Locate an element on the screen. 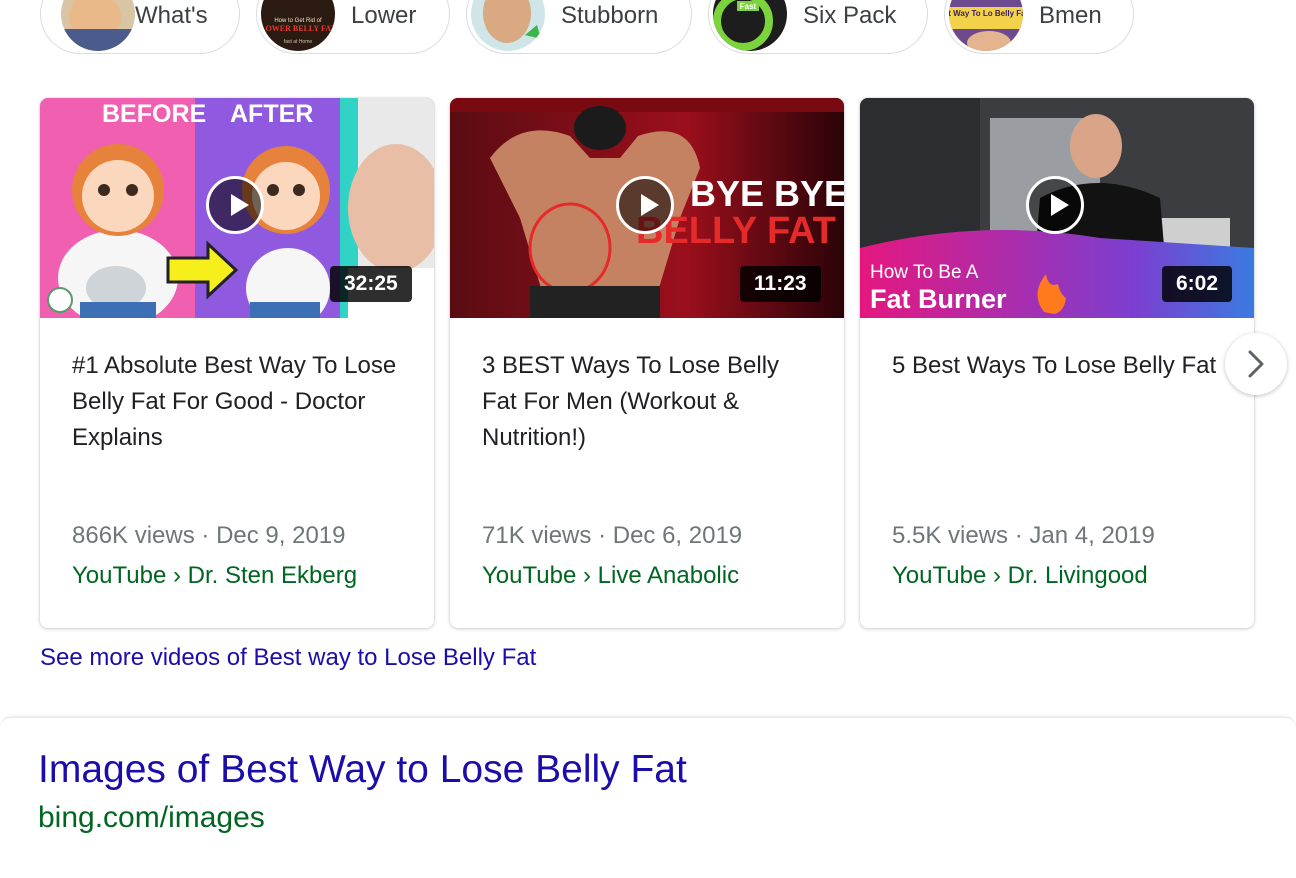  chip-label: Stubborn is located at coordinates (610, 15).